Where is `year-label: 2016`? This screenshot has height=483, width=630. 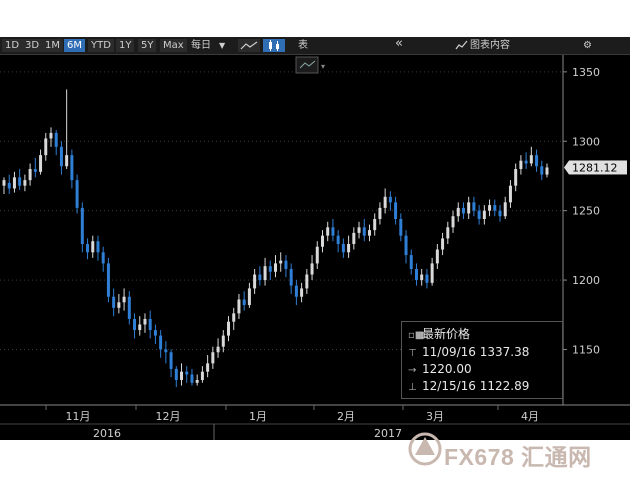
year-label: 2016 is located at coordinates (107, 433).